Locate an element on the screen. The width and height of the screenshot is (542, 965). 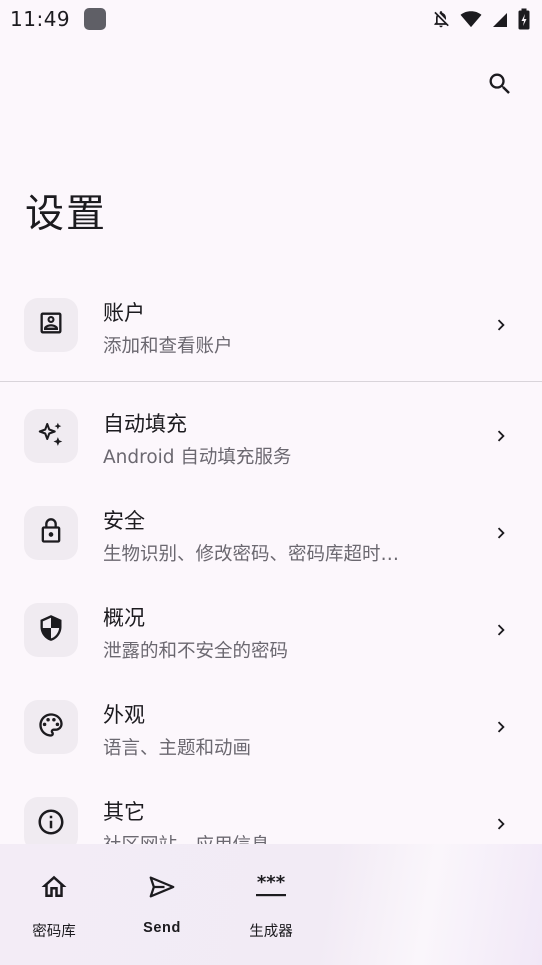
appearance-icon-tile is located at coordinates (51, 727).